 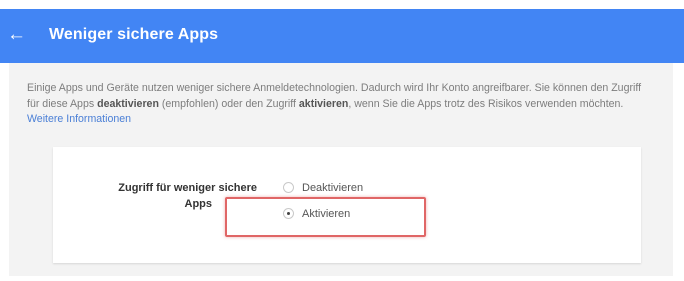 I want to click on more-info-link: Weitere Informationen, so click(x=79, y=119).